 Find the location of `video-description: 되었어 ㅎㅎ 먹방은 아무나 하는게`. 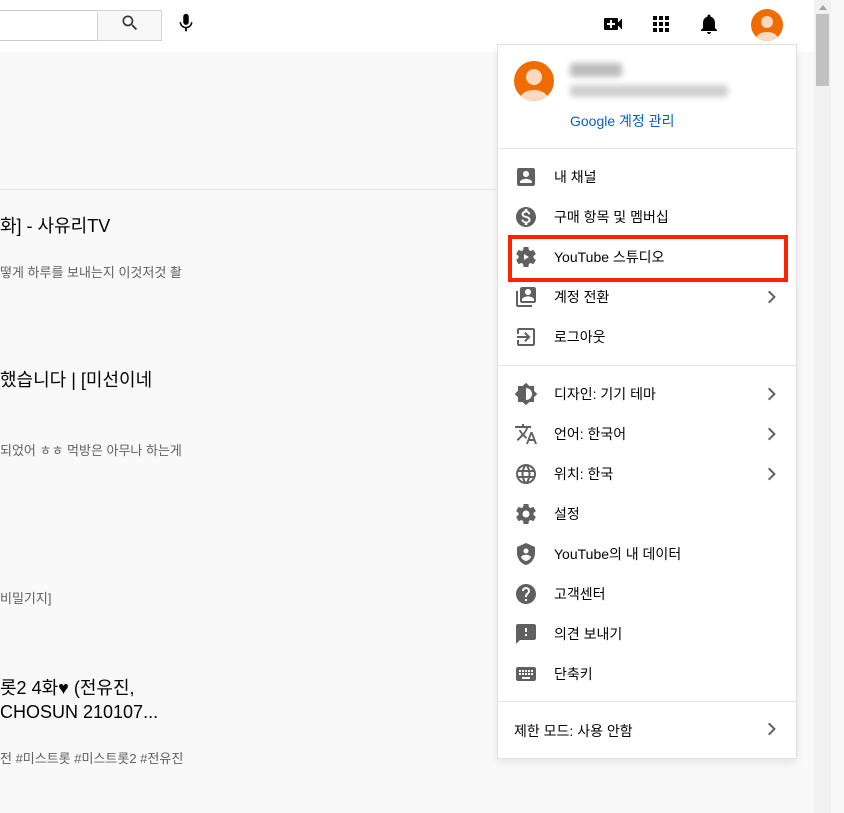

video-description: 되었어 ㅎㅎ 먹방은 아무나 하는게 is located at coordinates (91, 450).